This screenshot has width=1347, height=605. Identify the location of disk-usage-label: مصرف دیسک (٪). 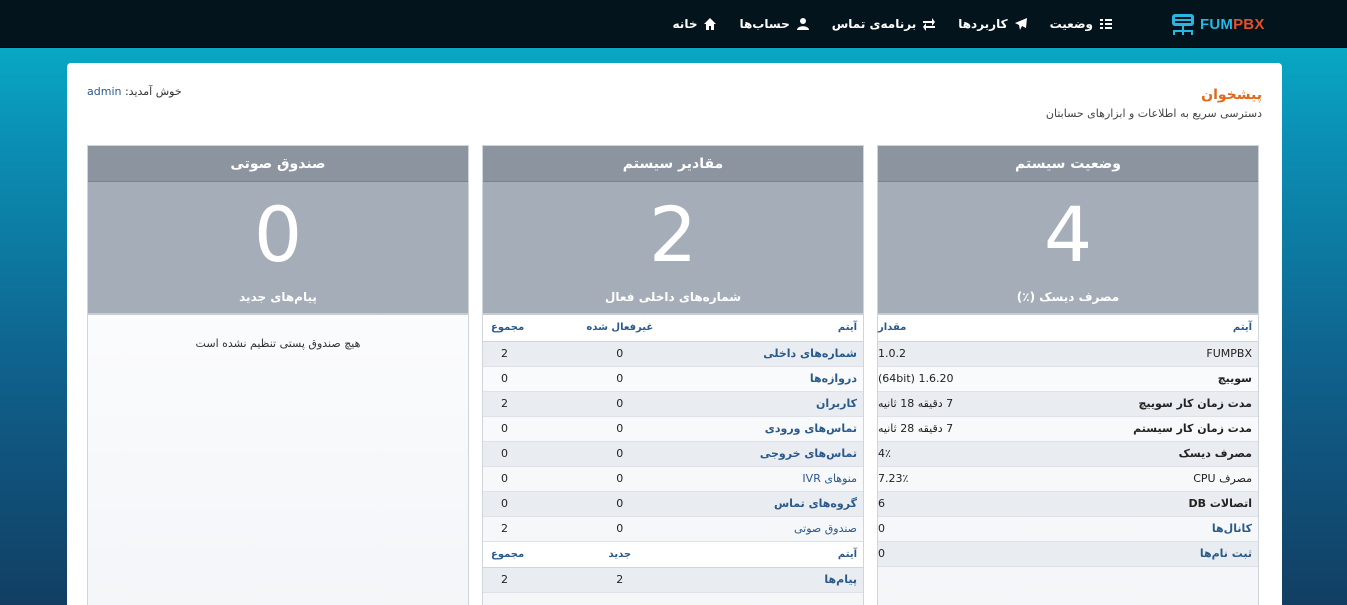
(1068, 297).